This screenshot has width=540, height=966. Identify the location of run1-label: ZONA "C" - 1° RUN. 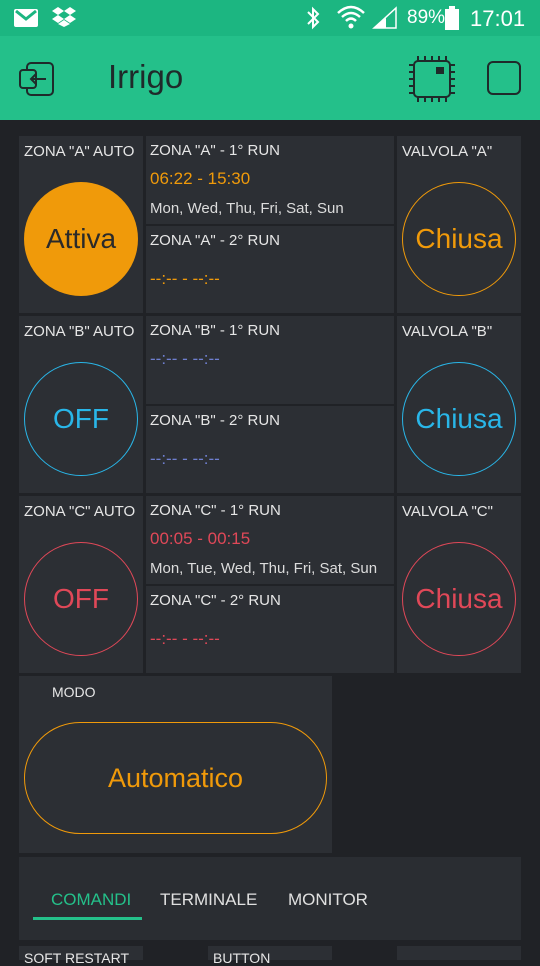
(215, 510).